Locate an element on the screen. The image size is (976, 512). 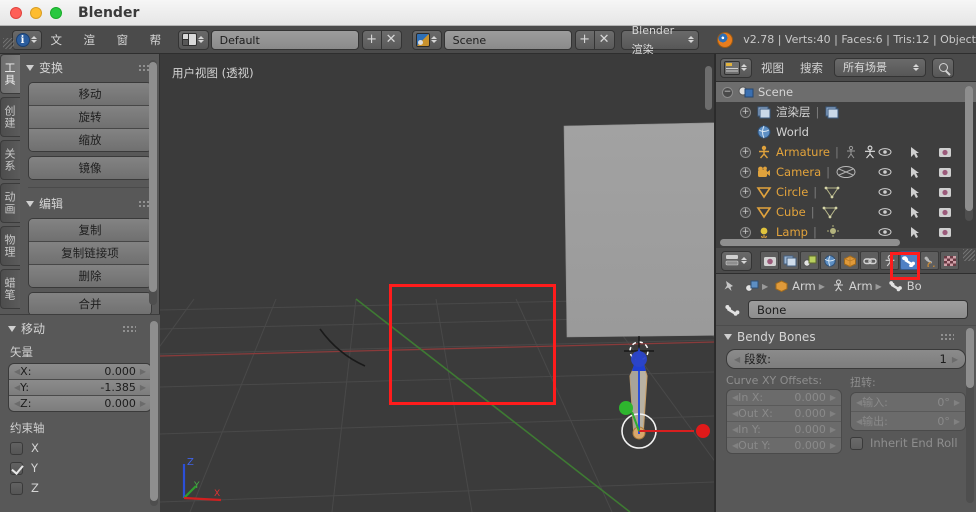
sidebar-item-create: 创建 is located at coordinates (10, 117).